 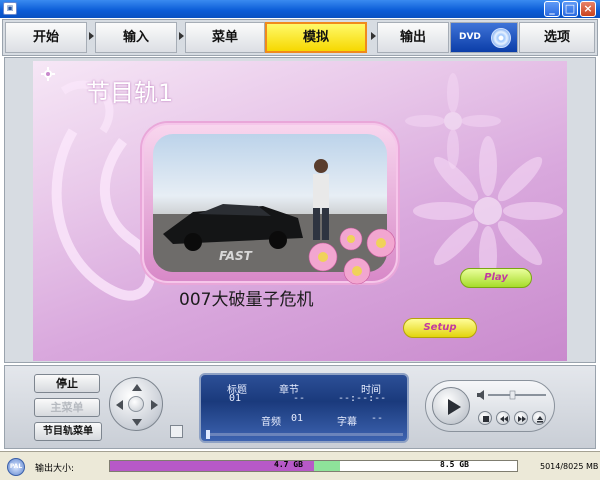 I want to click on audio-value: 01, so click(x=297, y=418).